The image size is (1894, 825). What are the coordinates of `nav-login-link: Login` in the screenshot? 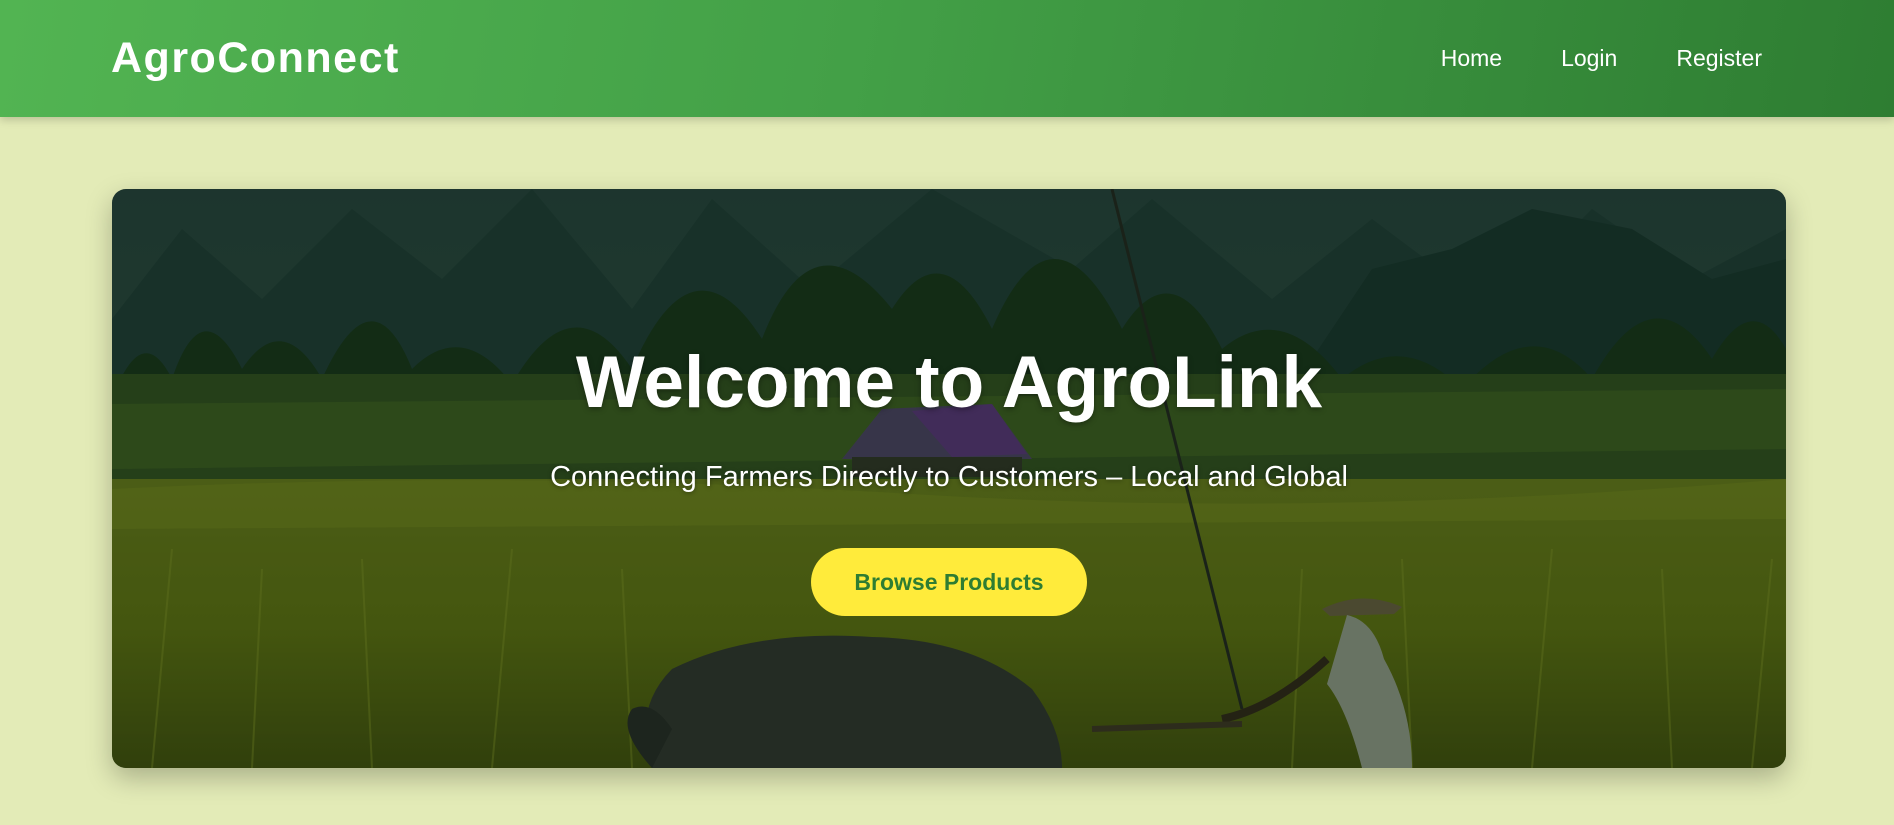 It's located at (1589, 58).